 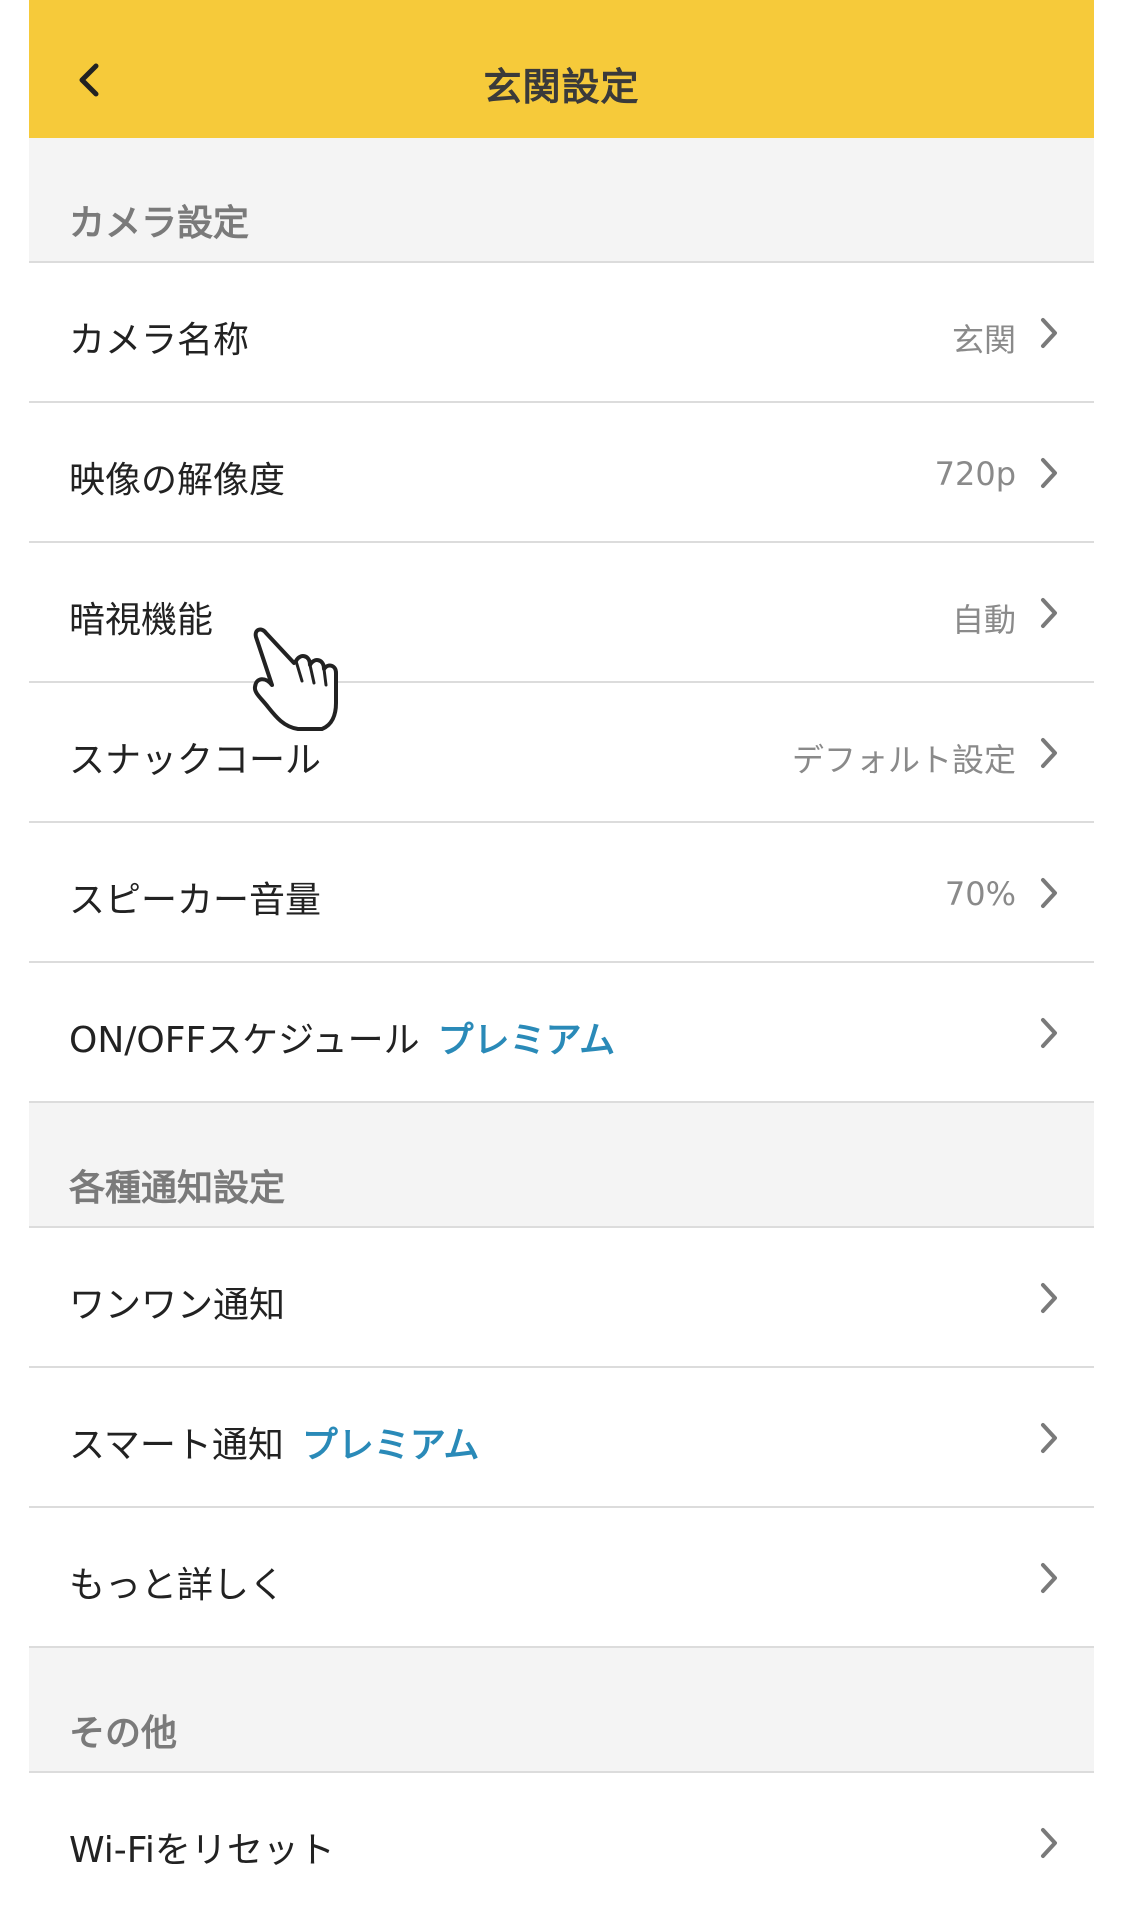 I want to click on row-value: 玄関, so click(x=983, y=340).